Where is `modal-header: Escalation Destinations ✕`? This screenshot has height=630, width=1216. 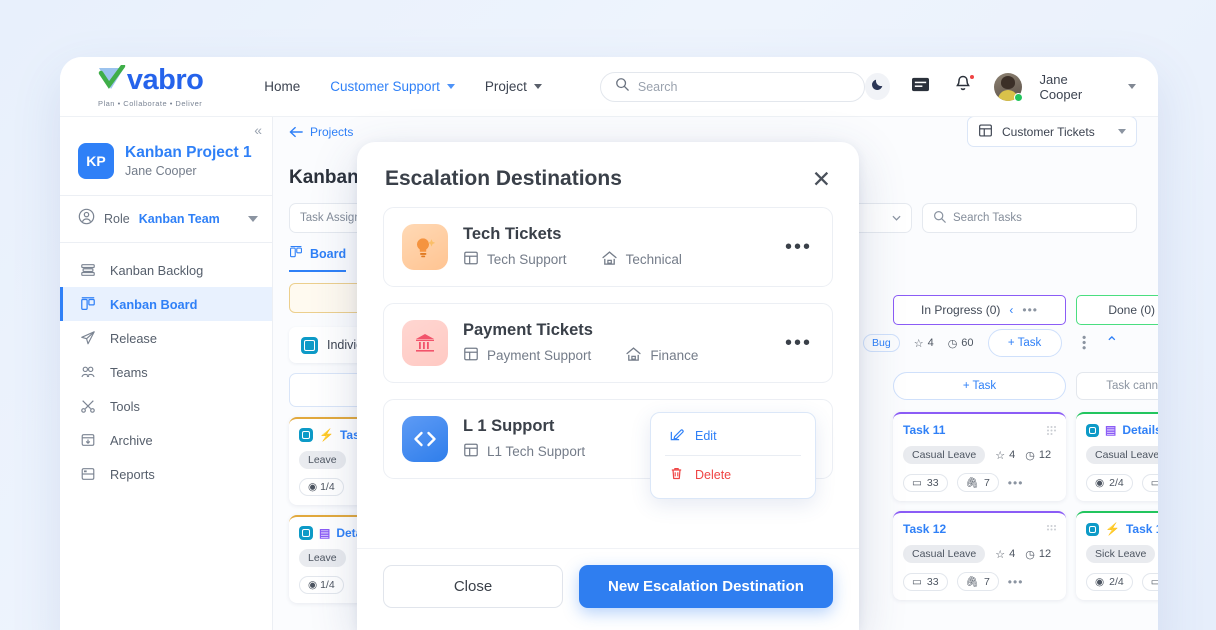
modal-header: Escalation Destinations ✕ is located at coordinates (608, 174).